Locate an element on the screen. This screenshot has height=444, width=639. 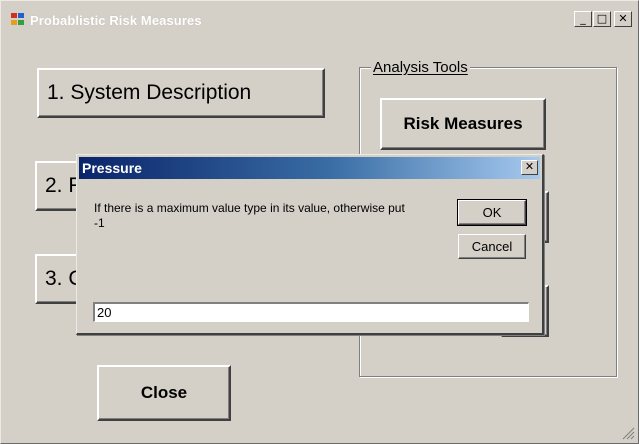
ok-label: OK is located at coordinates (492, 212).